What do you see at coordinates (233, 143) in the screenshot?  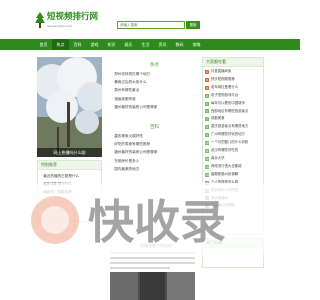 I see `sidebar-item: 10 一个月的婴儿吃什么奶粉` at bounding box center [233, 143].